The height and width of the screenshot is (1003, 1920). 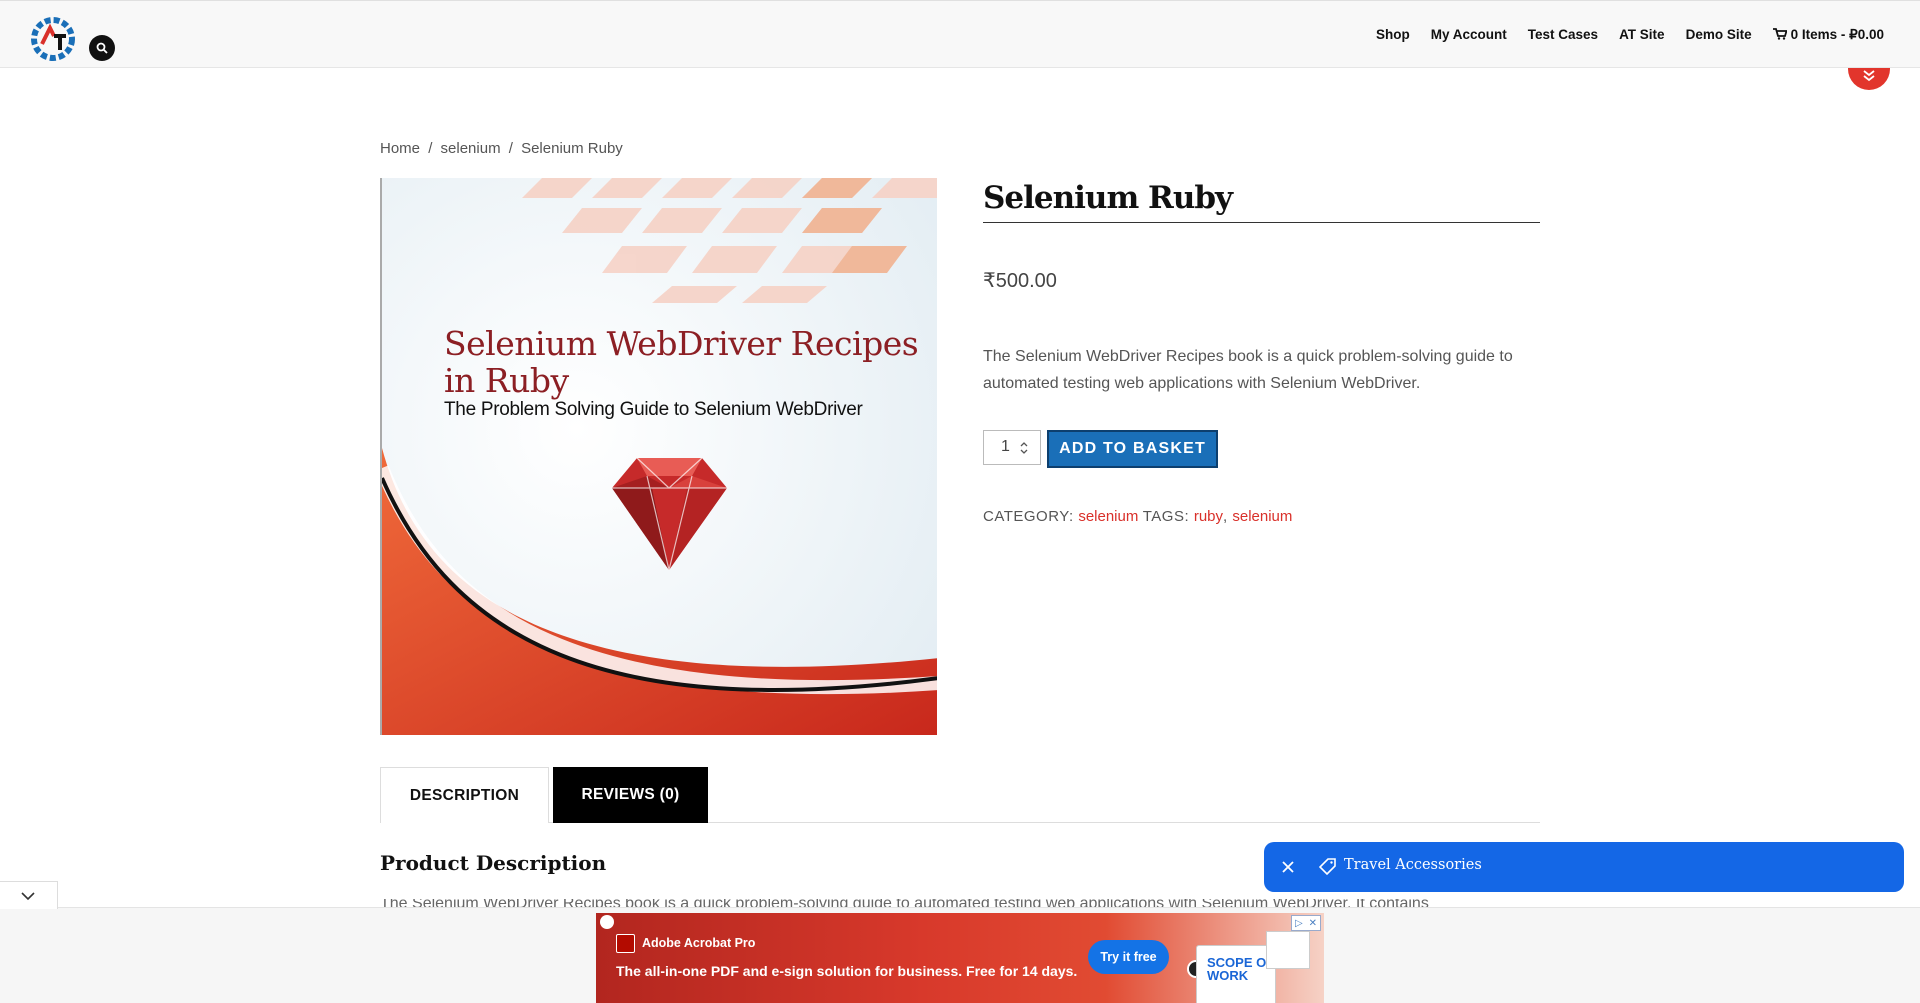 What do you see at coordinates (630, 795) in the screenshot?
I see `tab-reviews: REVIEWS (0)` at bounding box center [630, 795].